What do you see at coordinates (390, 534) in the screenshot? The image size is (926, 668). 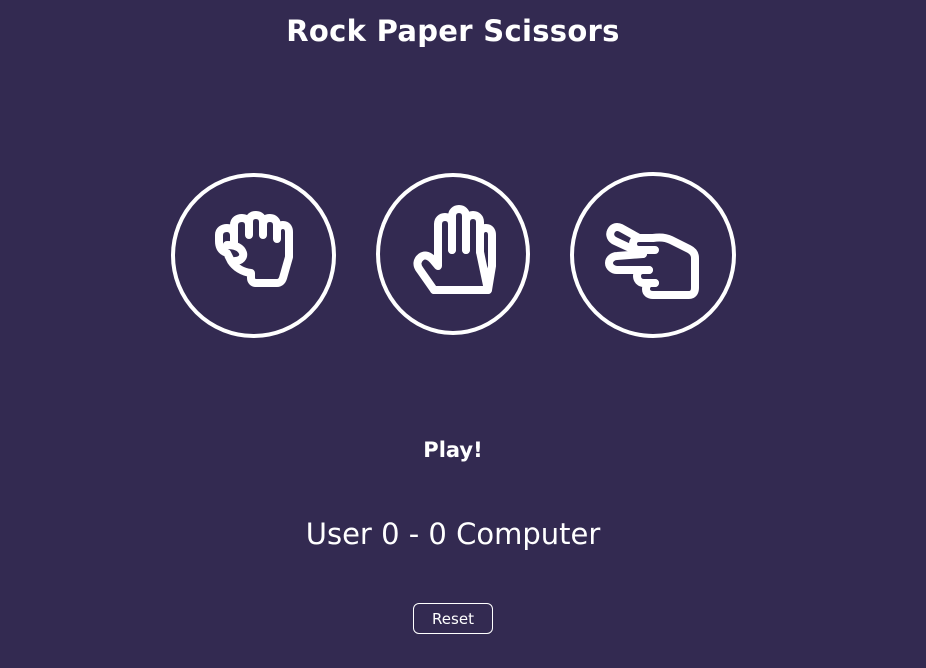 I see `user-score: 0` at bounding box center [390, 534].